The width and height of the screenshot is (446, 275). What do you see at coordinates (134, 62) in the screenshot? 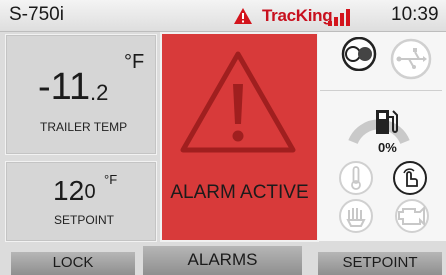
I see `trailer-temp-unit: °F` at bounding box center [134, 62].